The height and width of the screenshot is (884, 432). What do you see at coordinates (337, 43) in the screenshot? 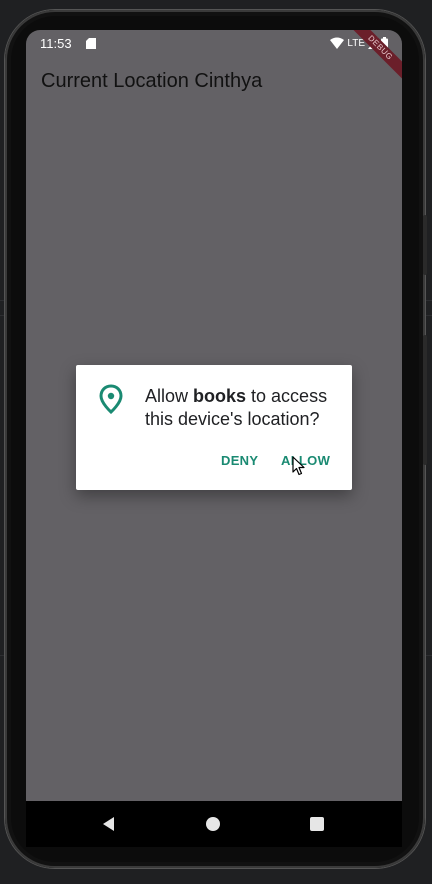
I see `wifi-icon` at bounding box center [337, 43].